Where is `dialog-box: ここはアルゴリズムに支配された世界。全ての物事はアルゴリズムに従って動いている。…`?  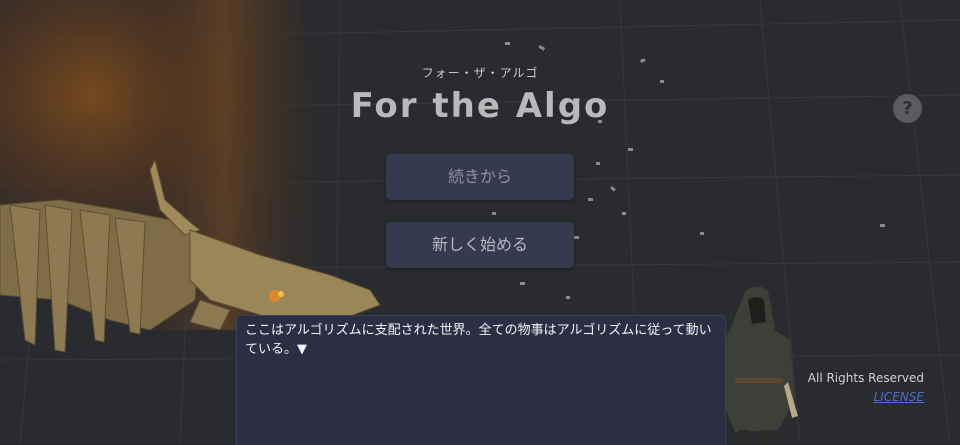 dialog-box: ここはアルゴリズムに支配された世界。全ての物事はアルゴリズムに従って動いている。… is located at coordinates (481, 380).